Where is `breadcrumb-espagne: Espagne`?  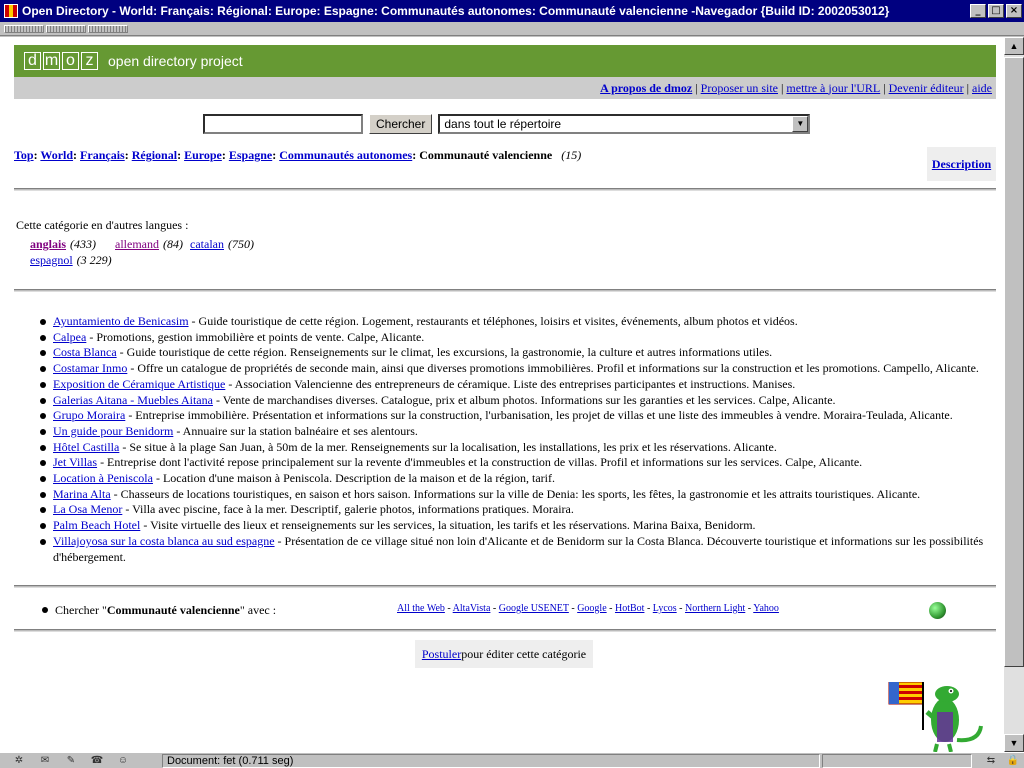
breadcrumb-espagne: Espagne is located at coordinates (250, 155).